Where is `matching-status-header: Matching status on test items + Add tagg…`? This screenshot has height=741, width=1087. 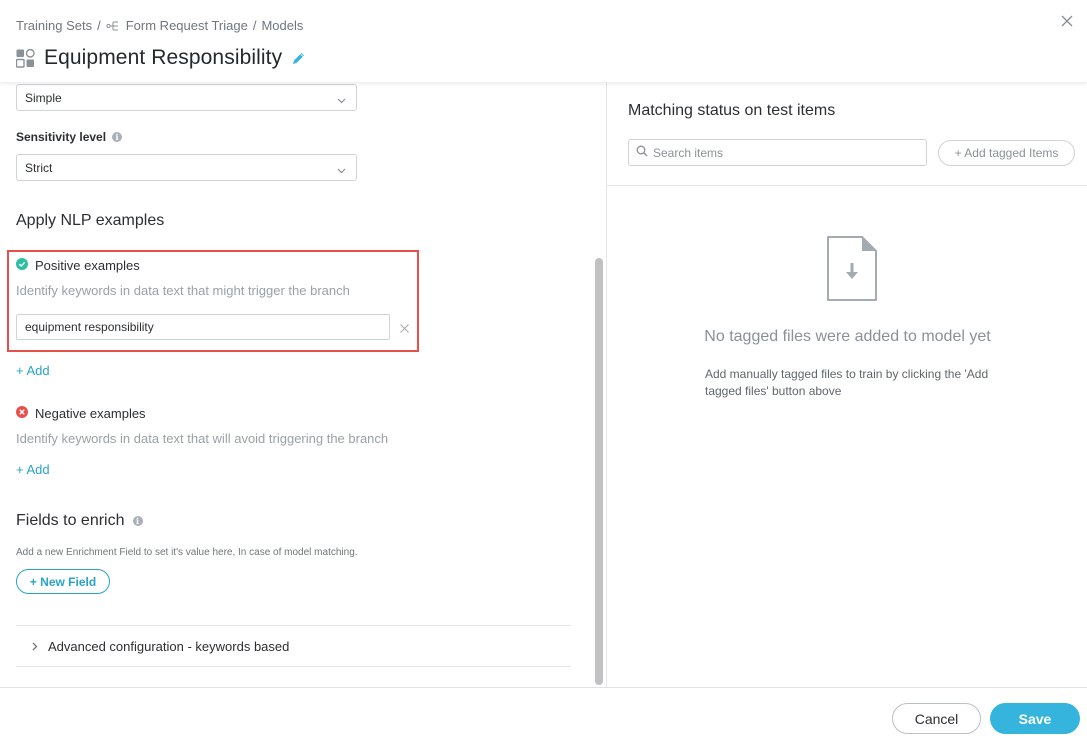 matching-status-header: Matching status on test items + Add tagg… is located at coordinates (847, 134).